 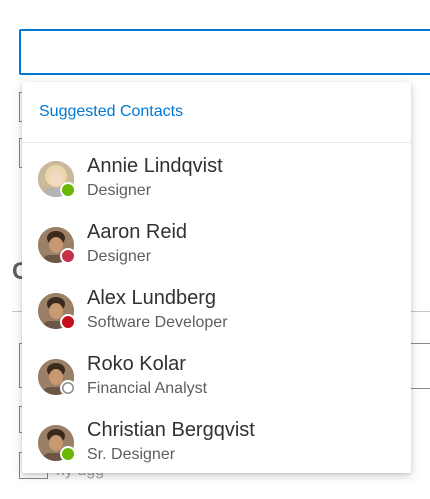 I want to click on presence-offline-icon, so click(x=68, y=388).